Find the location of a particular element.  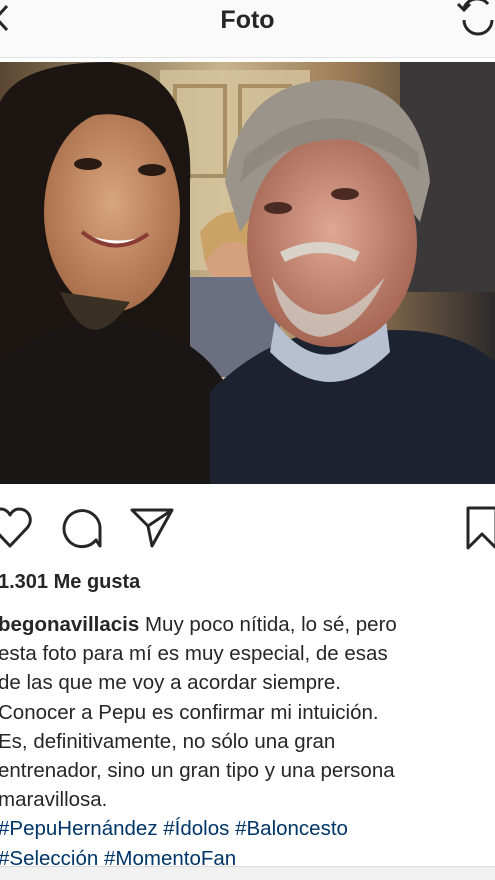

caption-line: de las que me voy a acordar siempre. is located at coordinates (170, 683).